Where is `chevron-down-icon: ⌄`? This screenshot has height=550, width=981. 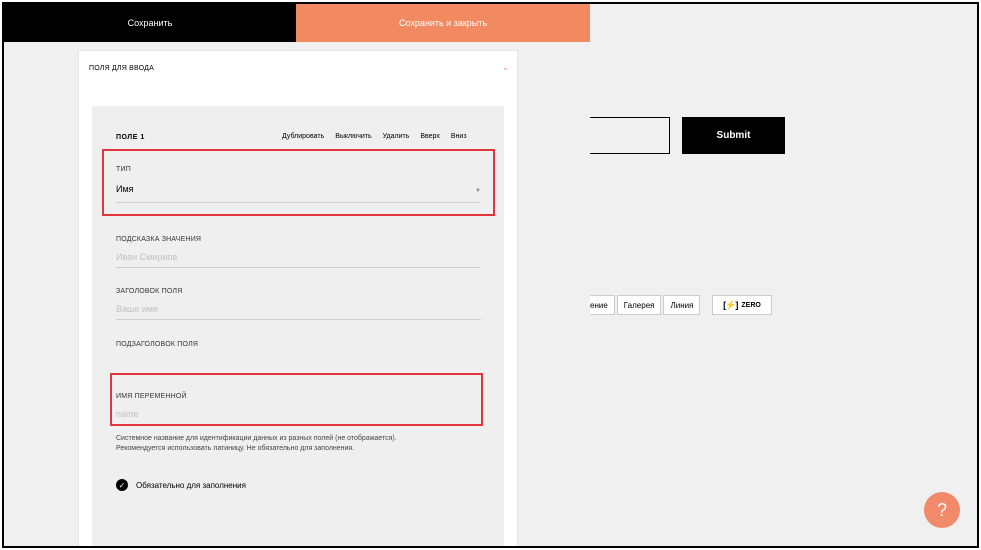 chevron-down-icon: ⌄ is located at coordinates (505, 67).